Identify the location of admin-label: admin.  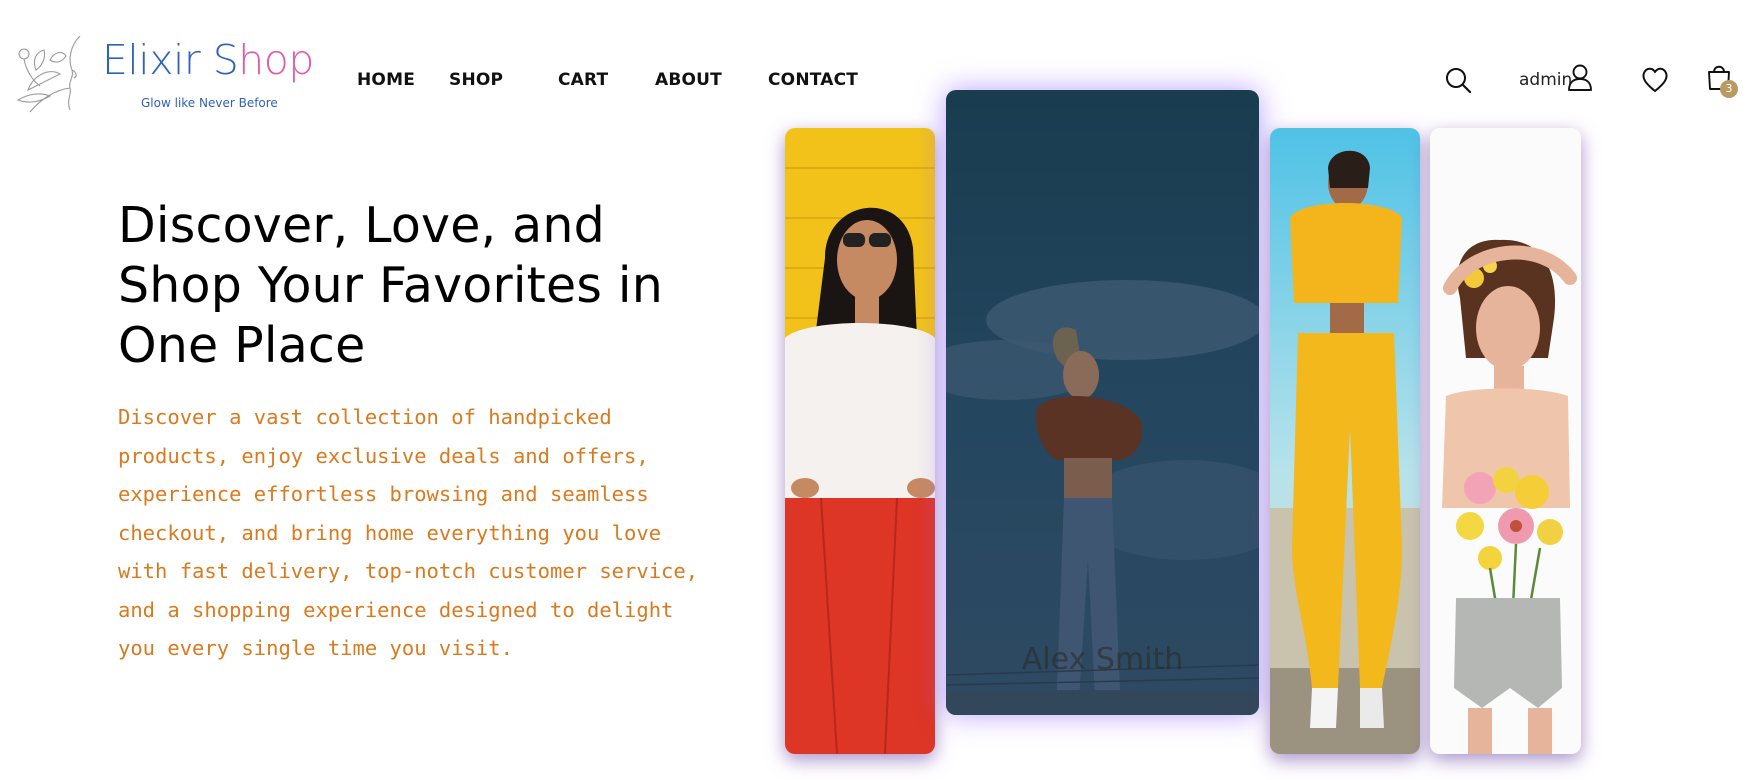
(1546, 80).